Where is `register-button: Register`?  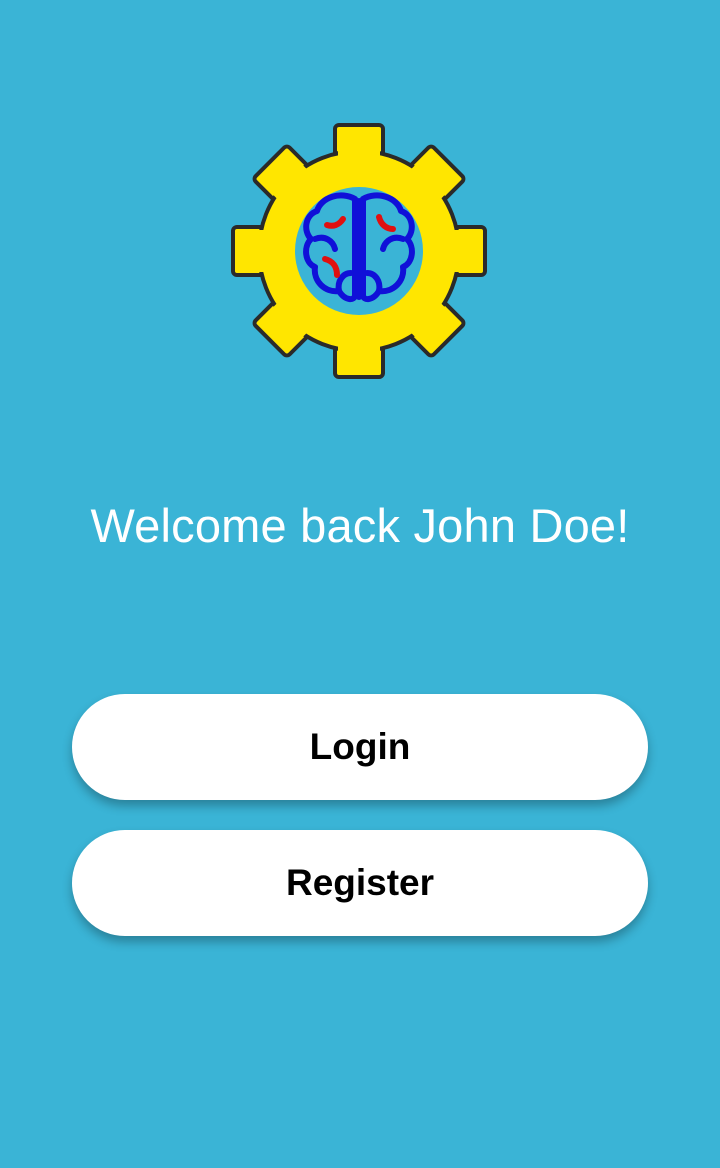
register-button: Register is located at coordinates (360, 883).